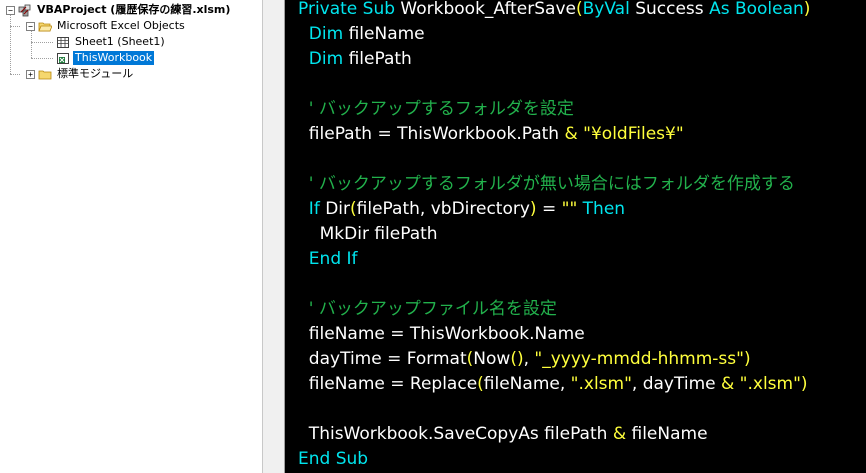 The height and width of the screenshot is (473, 866). What do you see at coordinates (436, 109) in the screenshot?
I see `code-line-5: ' バックアップするフォルダを設定` at bounding box center [436, 109].